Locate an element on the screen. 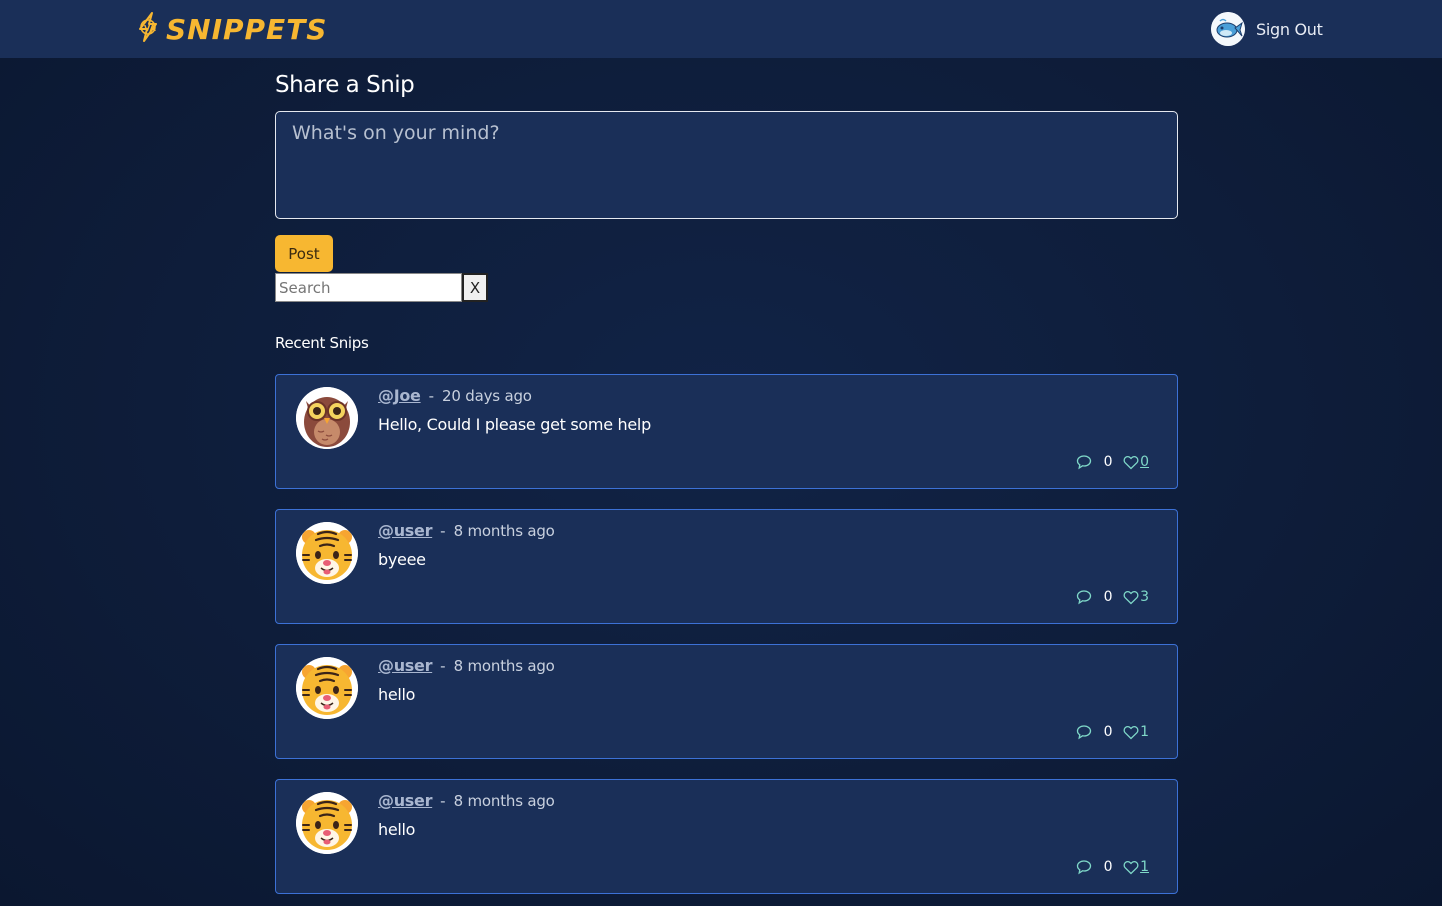  like-button: 3 is located at coordinates (1136, 597).